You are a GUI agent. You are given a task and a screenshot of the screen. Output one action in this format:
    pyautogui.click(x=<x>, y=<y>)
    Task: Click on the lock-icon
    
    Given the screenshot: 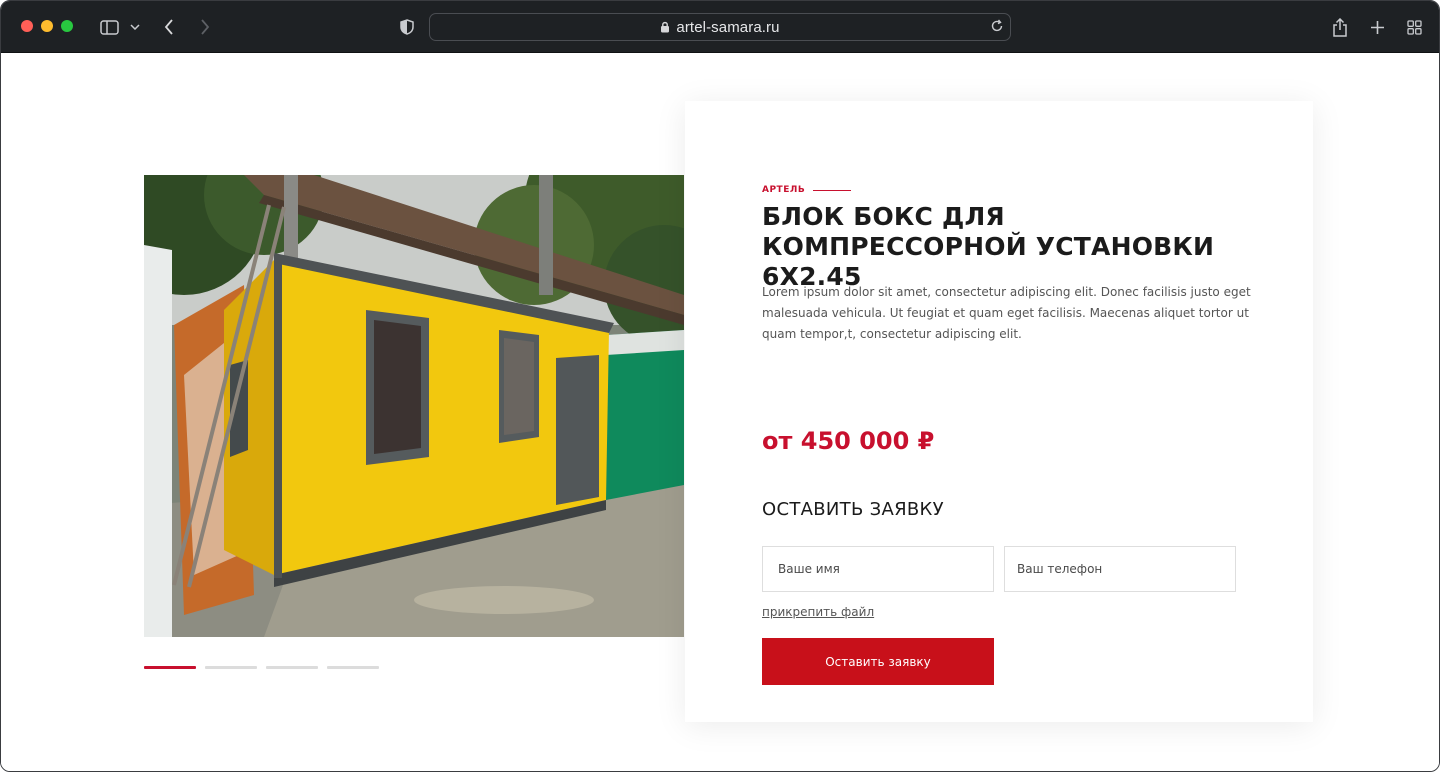 What is the action you would take?
    pyautogui.click(x=665, y=27)
    